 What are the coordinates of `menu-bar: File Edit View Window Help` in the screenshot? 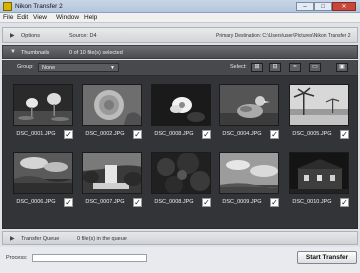 It's located at (180, 18).